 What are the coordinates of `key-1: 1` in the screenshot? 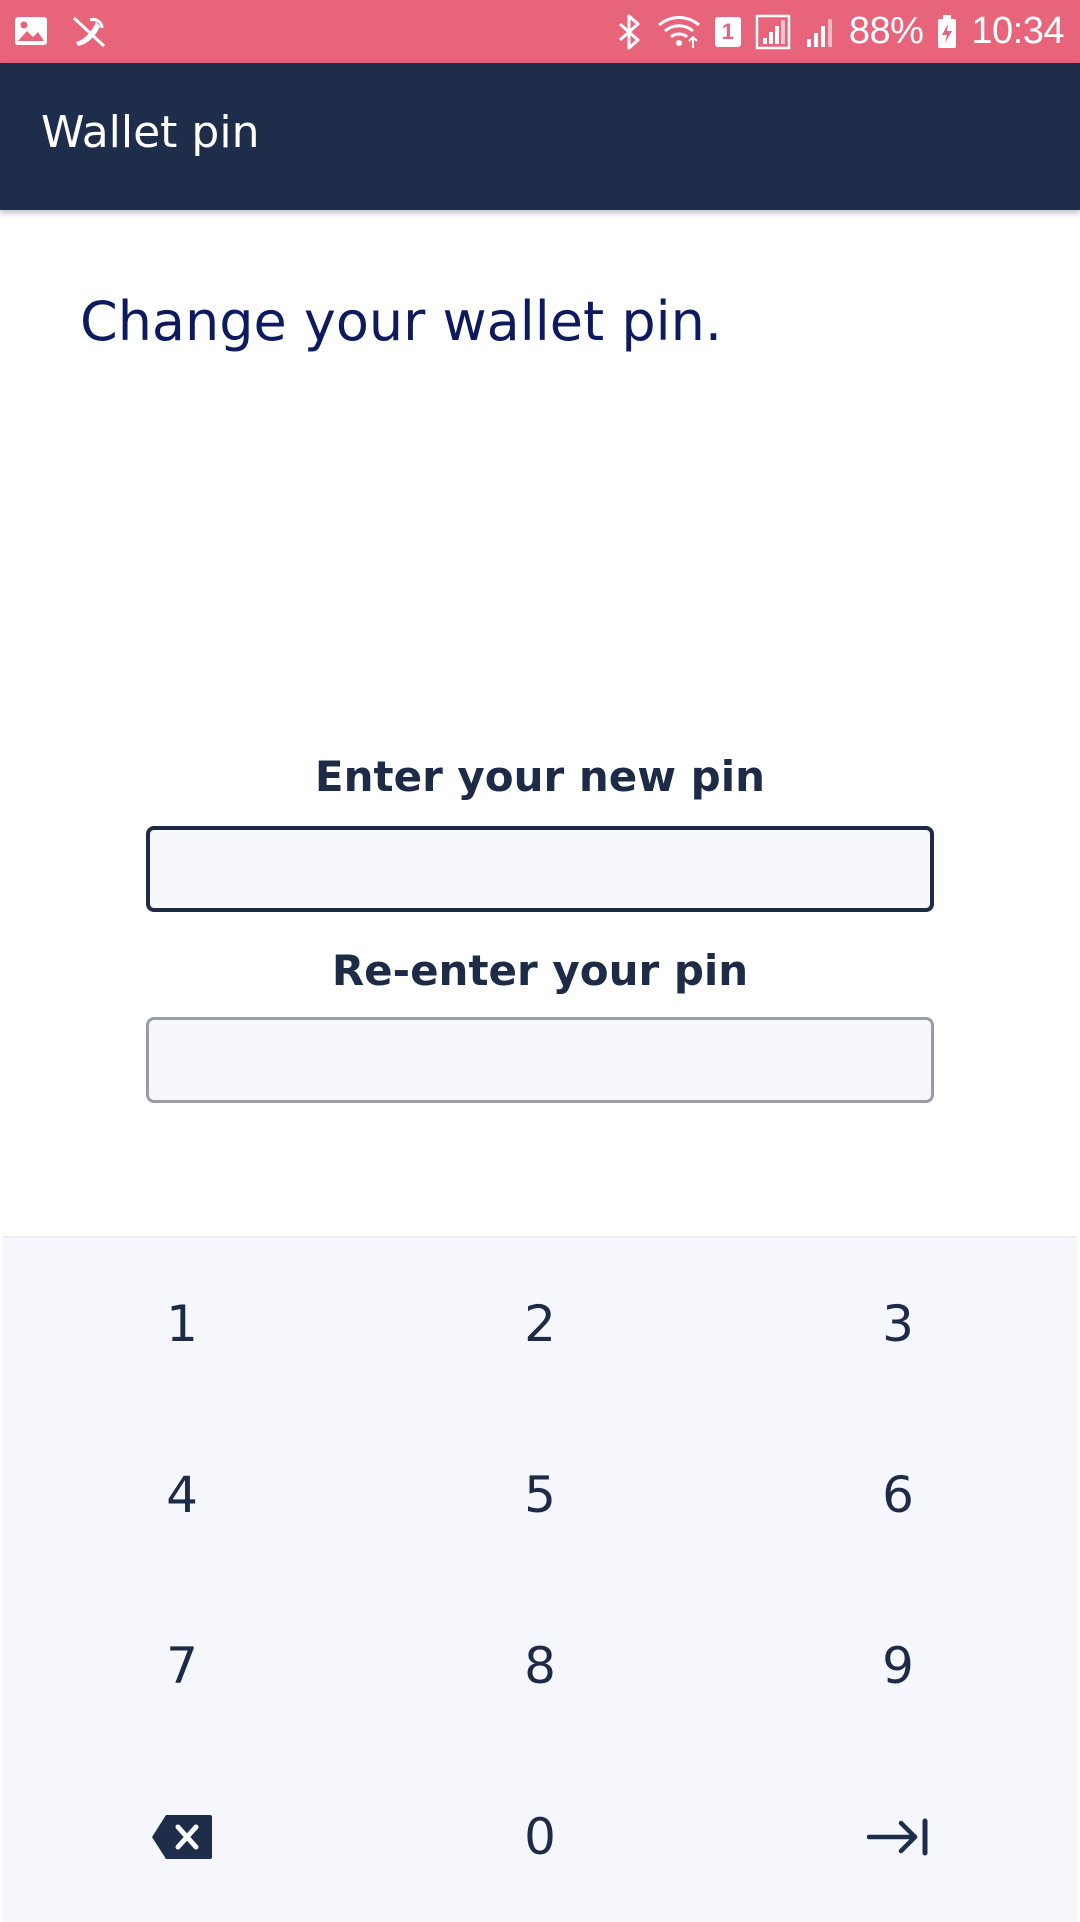 It's located at (182, 1323).